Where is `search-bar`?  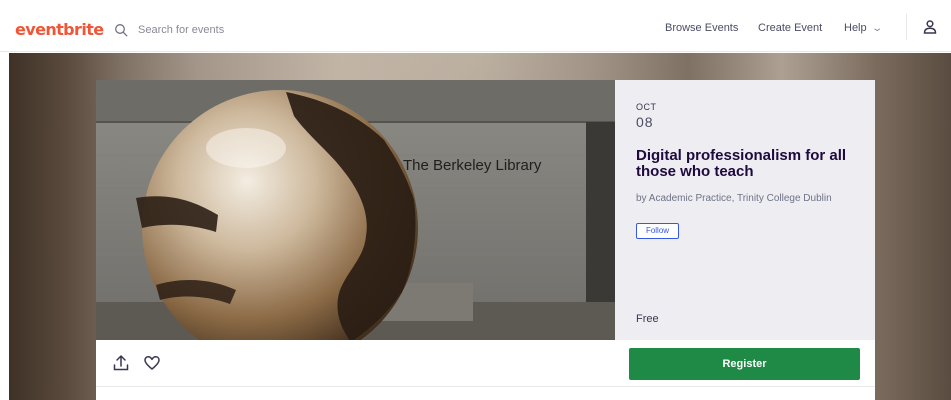 search-bar is located at coordinates (274, 30).